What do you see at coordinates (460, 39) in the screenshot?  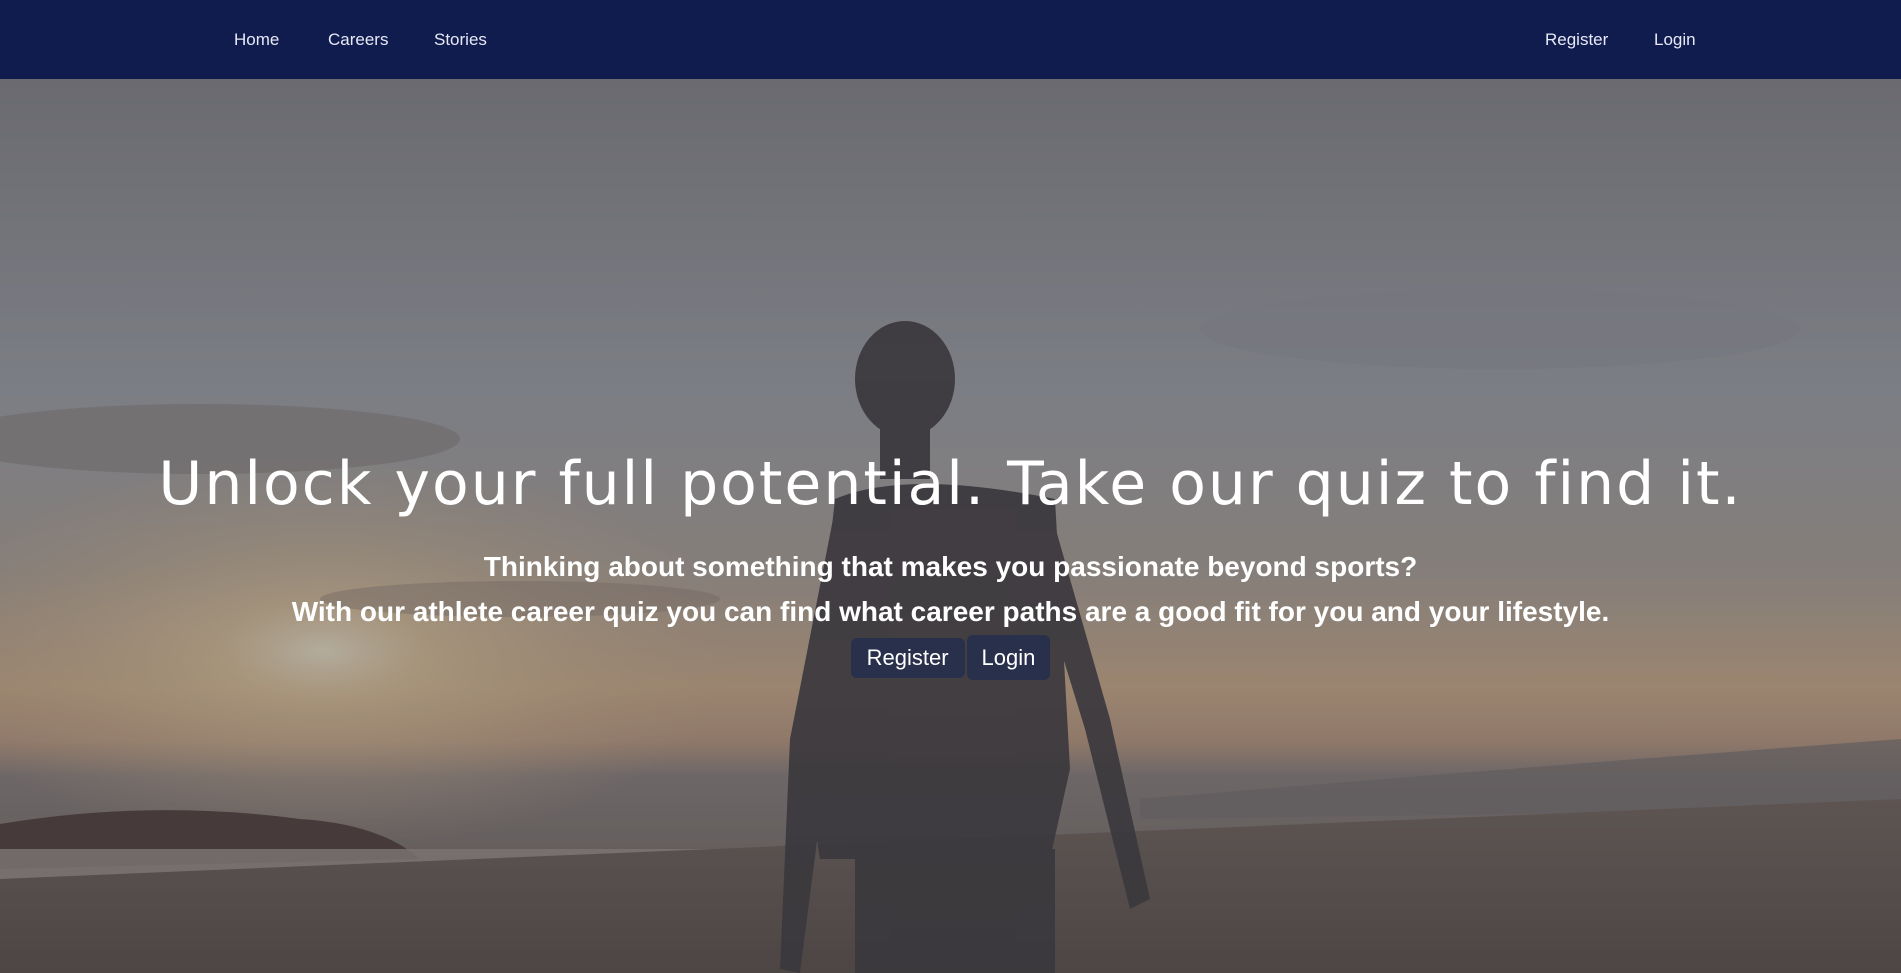 I see `nav-link-stories: Stories` at bounding box center [460, 39].